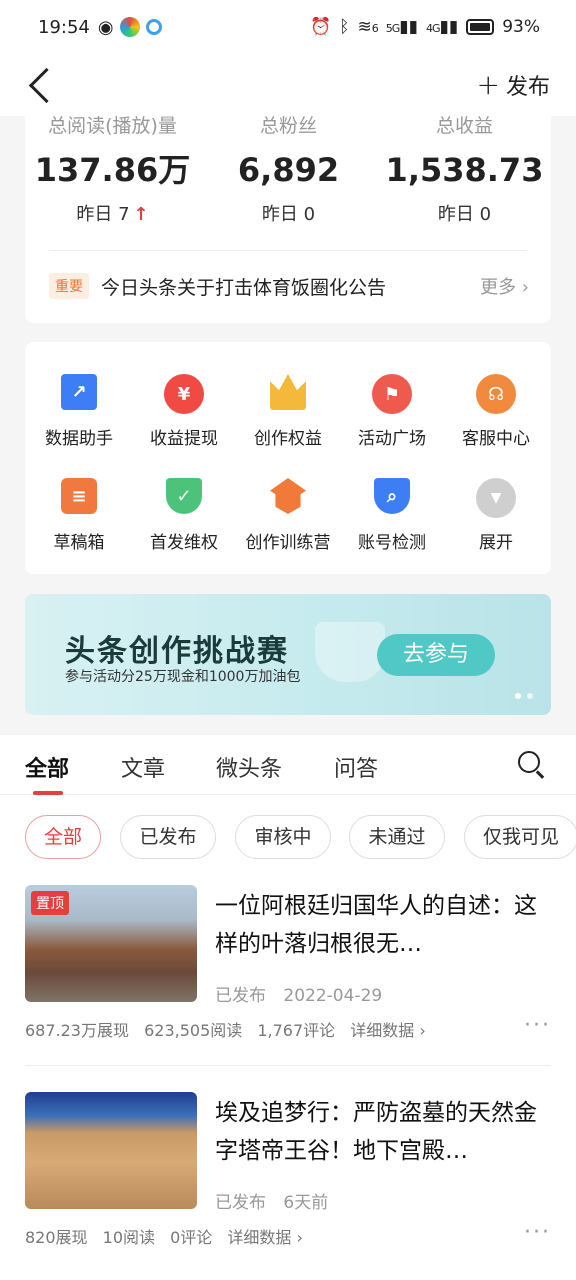 The image size is (576, 1280). Describe the element at coordinates (129, 1237) in the screenshot. I see `post-reads: 10阅读` at that location.